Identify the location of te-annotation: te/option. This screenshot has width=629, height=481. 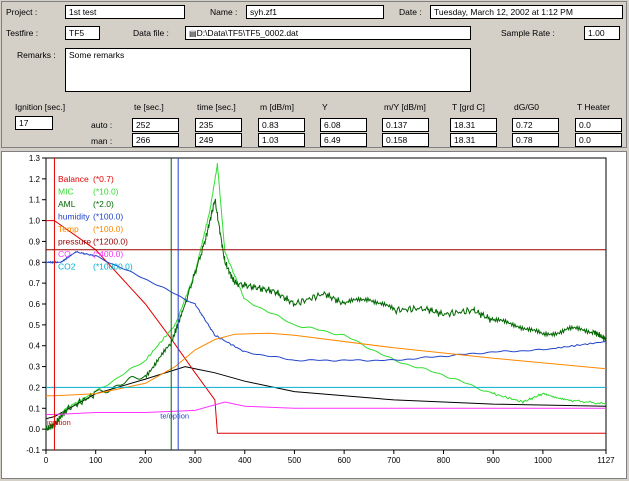
(174, 416).